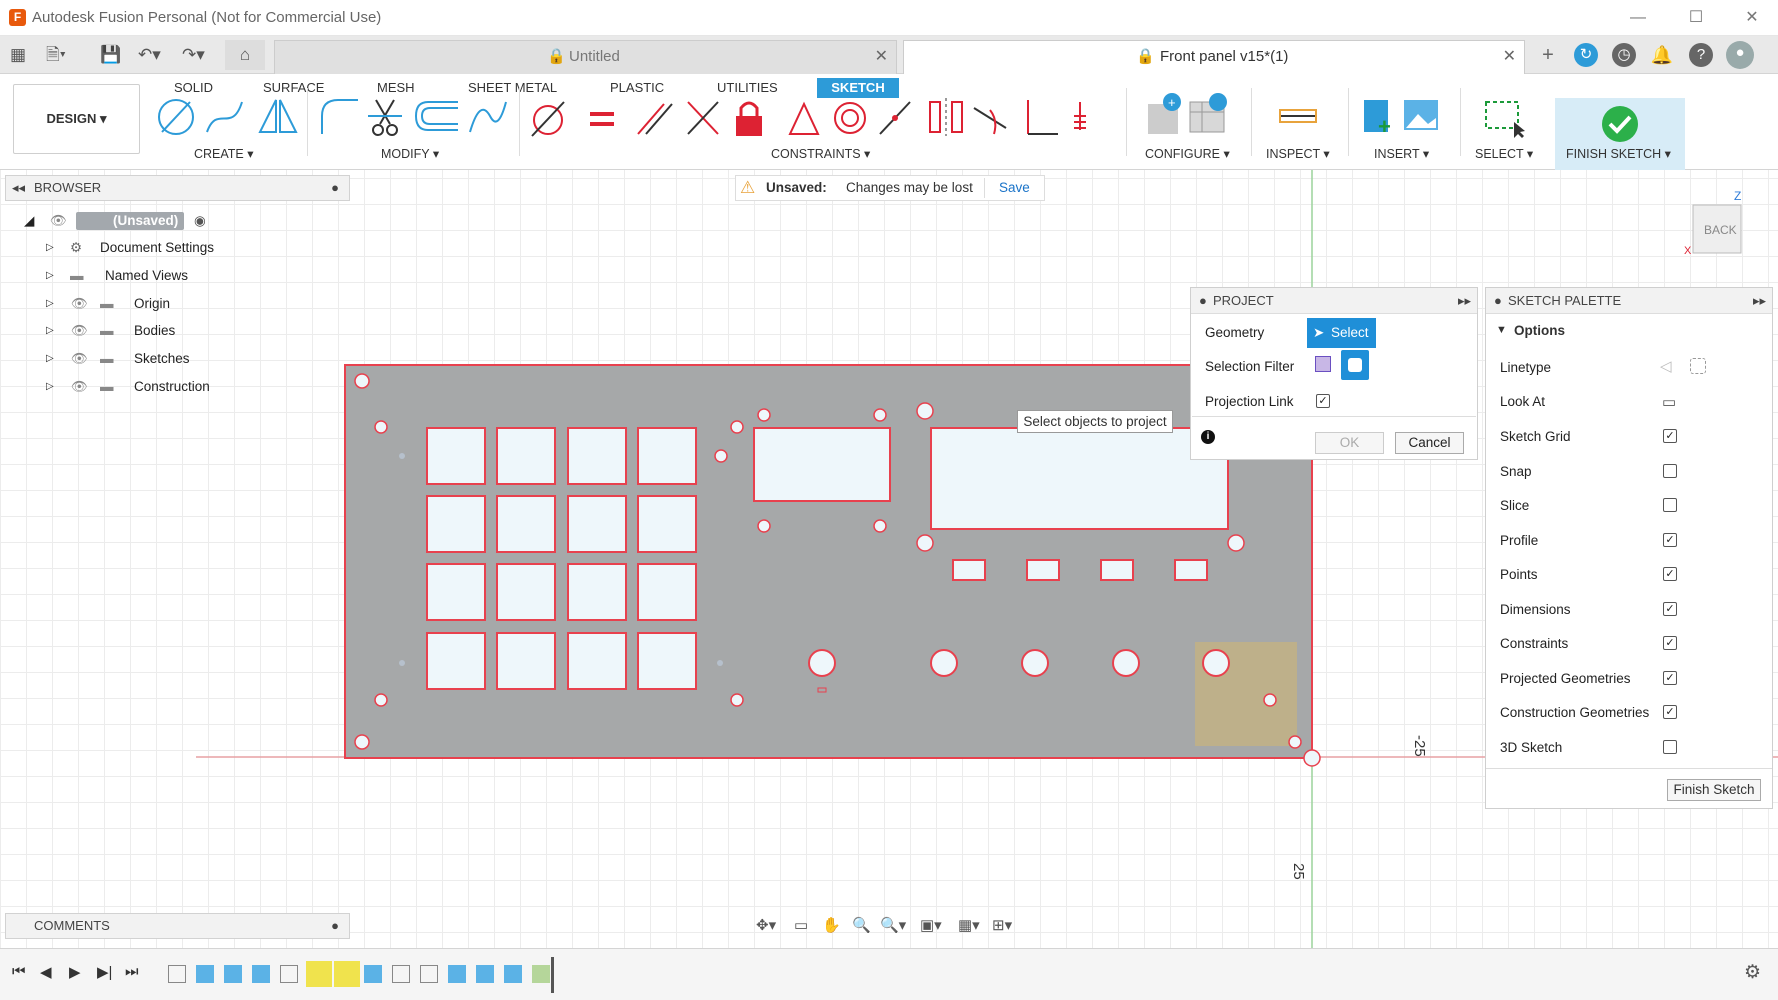 This screenshot has height=1000, width=1778. What do you see at coordinates (1214, 57) in the screenshot?
I see `tab-front-panel: 🔒 Front panel v15*(1) ✕` at bounding box center [1214, 57].